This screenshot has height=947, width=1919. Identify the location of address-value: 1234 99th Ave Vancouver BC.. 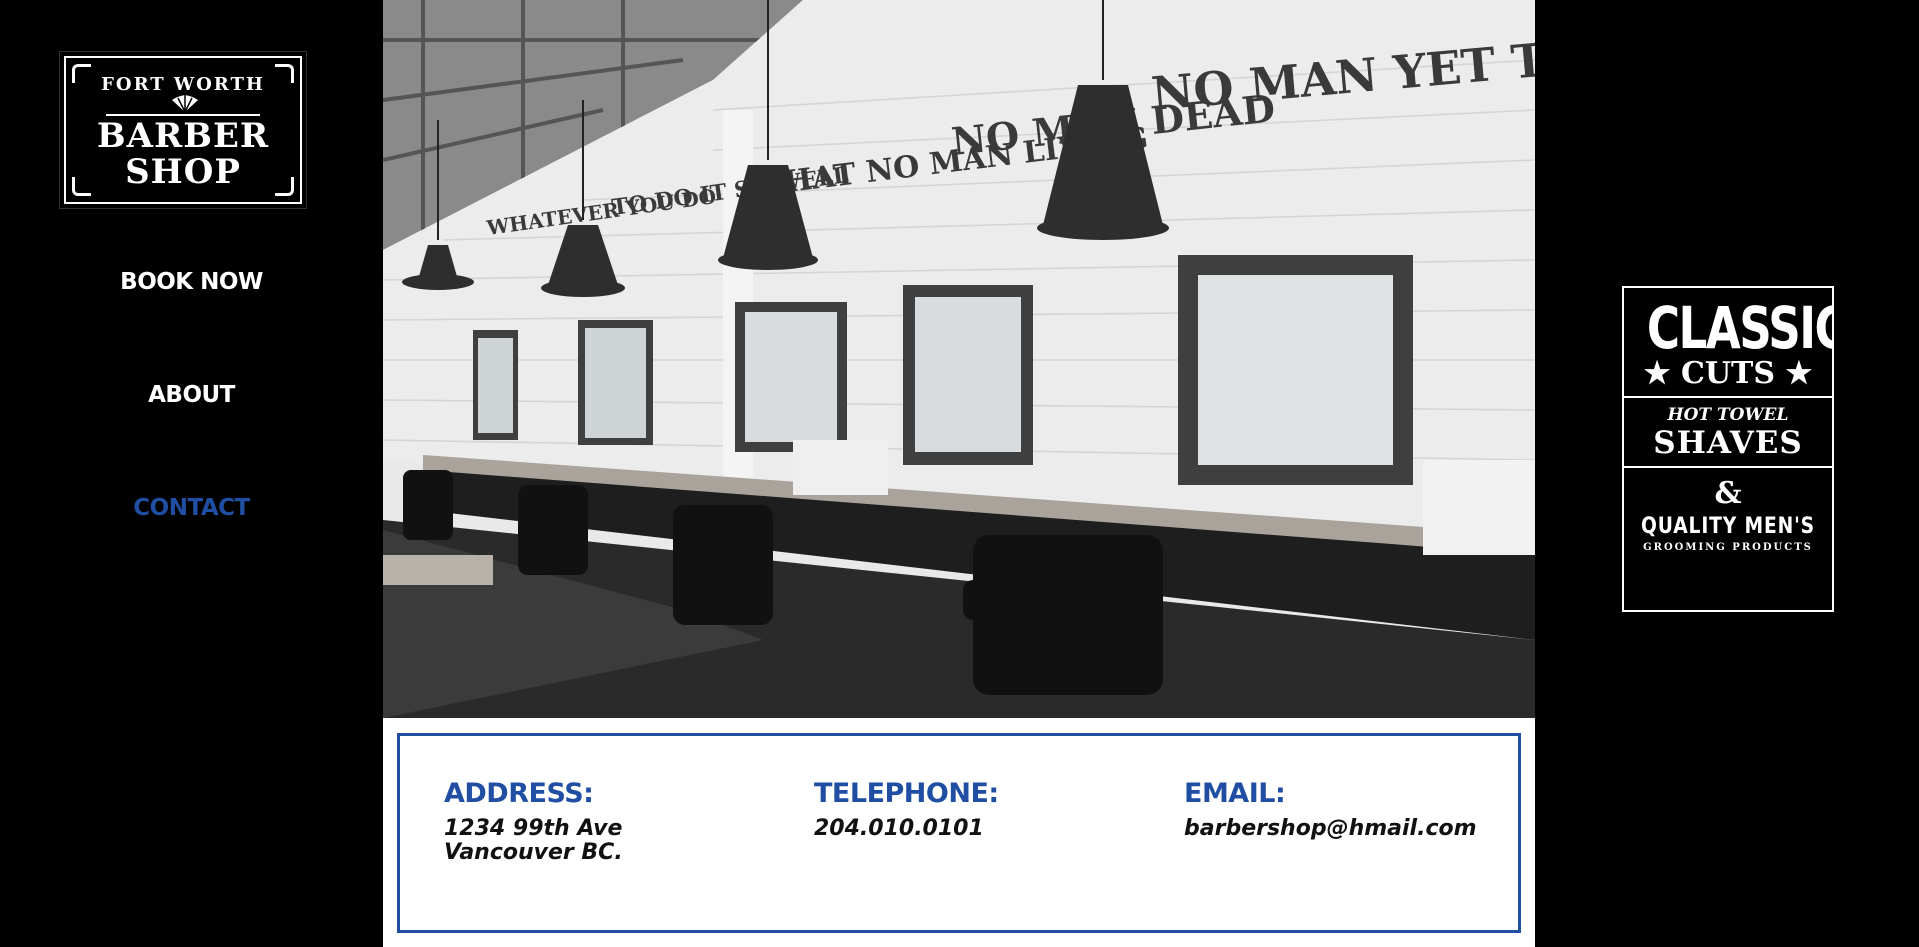
(533, 841).